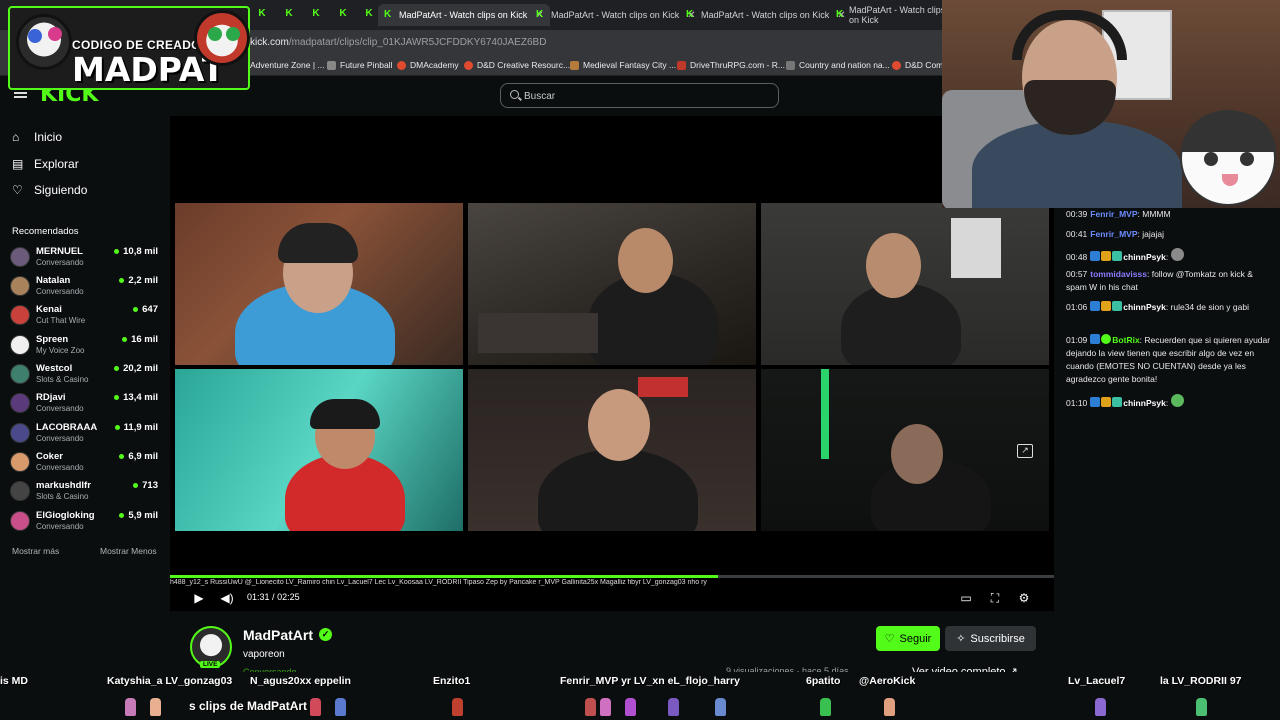  Describe the element at coordinates (1229, 132) in the screenshot. I see `cat-ear` at that location.